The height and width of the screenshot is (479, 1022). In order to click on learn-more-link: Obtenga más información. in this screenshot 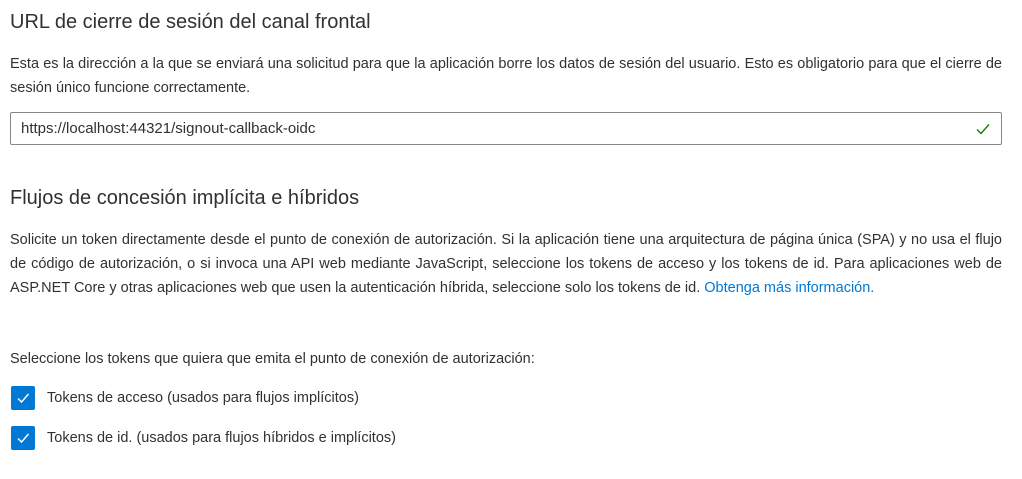, I will do `click(789, 288)`.